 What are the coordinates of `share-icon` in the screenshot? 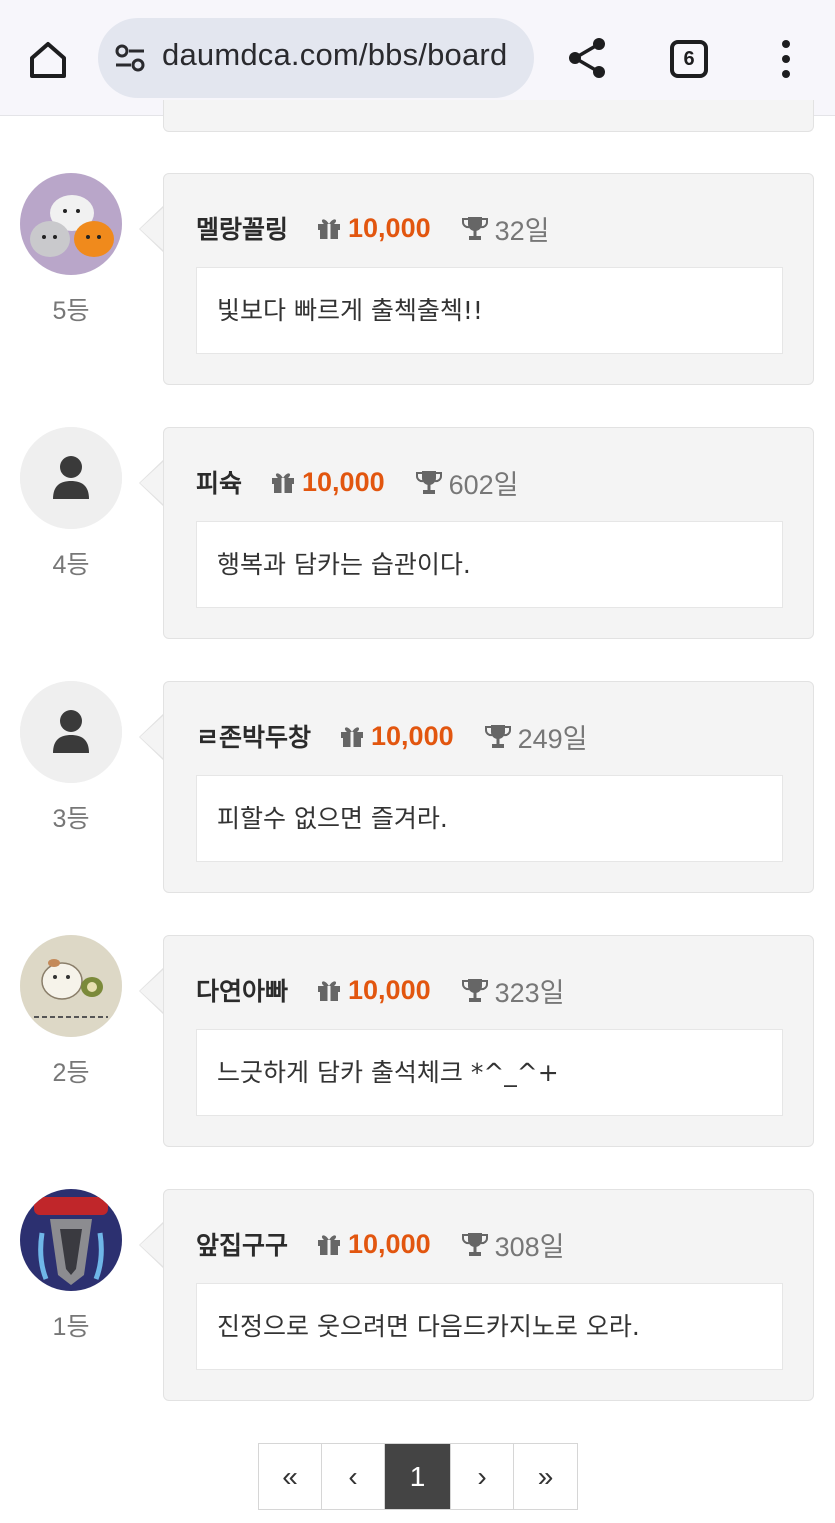 It's located at (587, 58).